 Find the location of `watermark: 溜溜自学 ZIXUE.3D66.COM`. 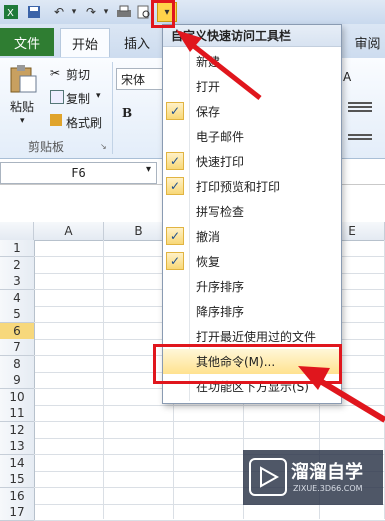

watermark: 溜溜自学 ZIXUE.3D66.COM is located at coordinates (313, 477).